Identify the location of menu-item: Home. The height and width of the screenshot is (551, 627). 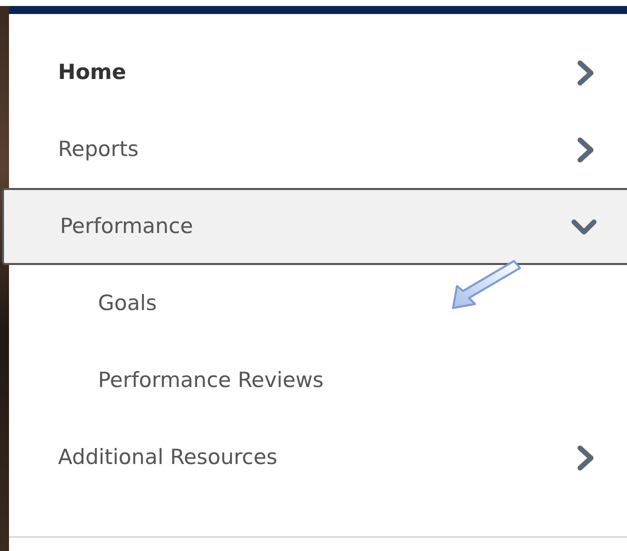
(318, 72).